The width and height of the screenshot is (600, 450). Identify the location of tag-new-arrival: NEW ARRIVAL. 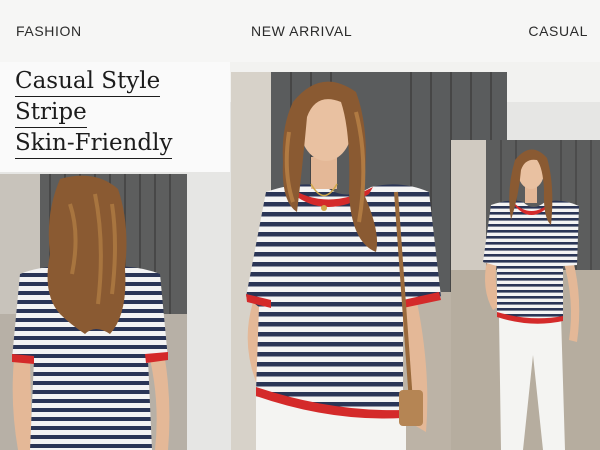
(302, 31).